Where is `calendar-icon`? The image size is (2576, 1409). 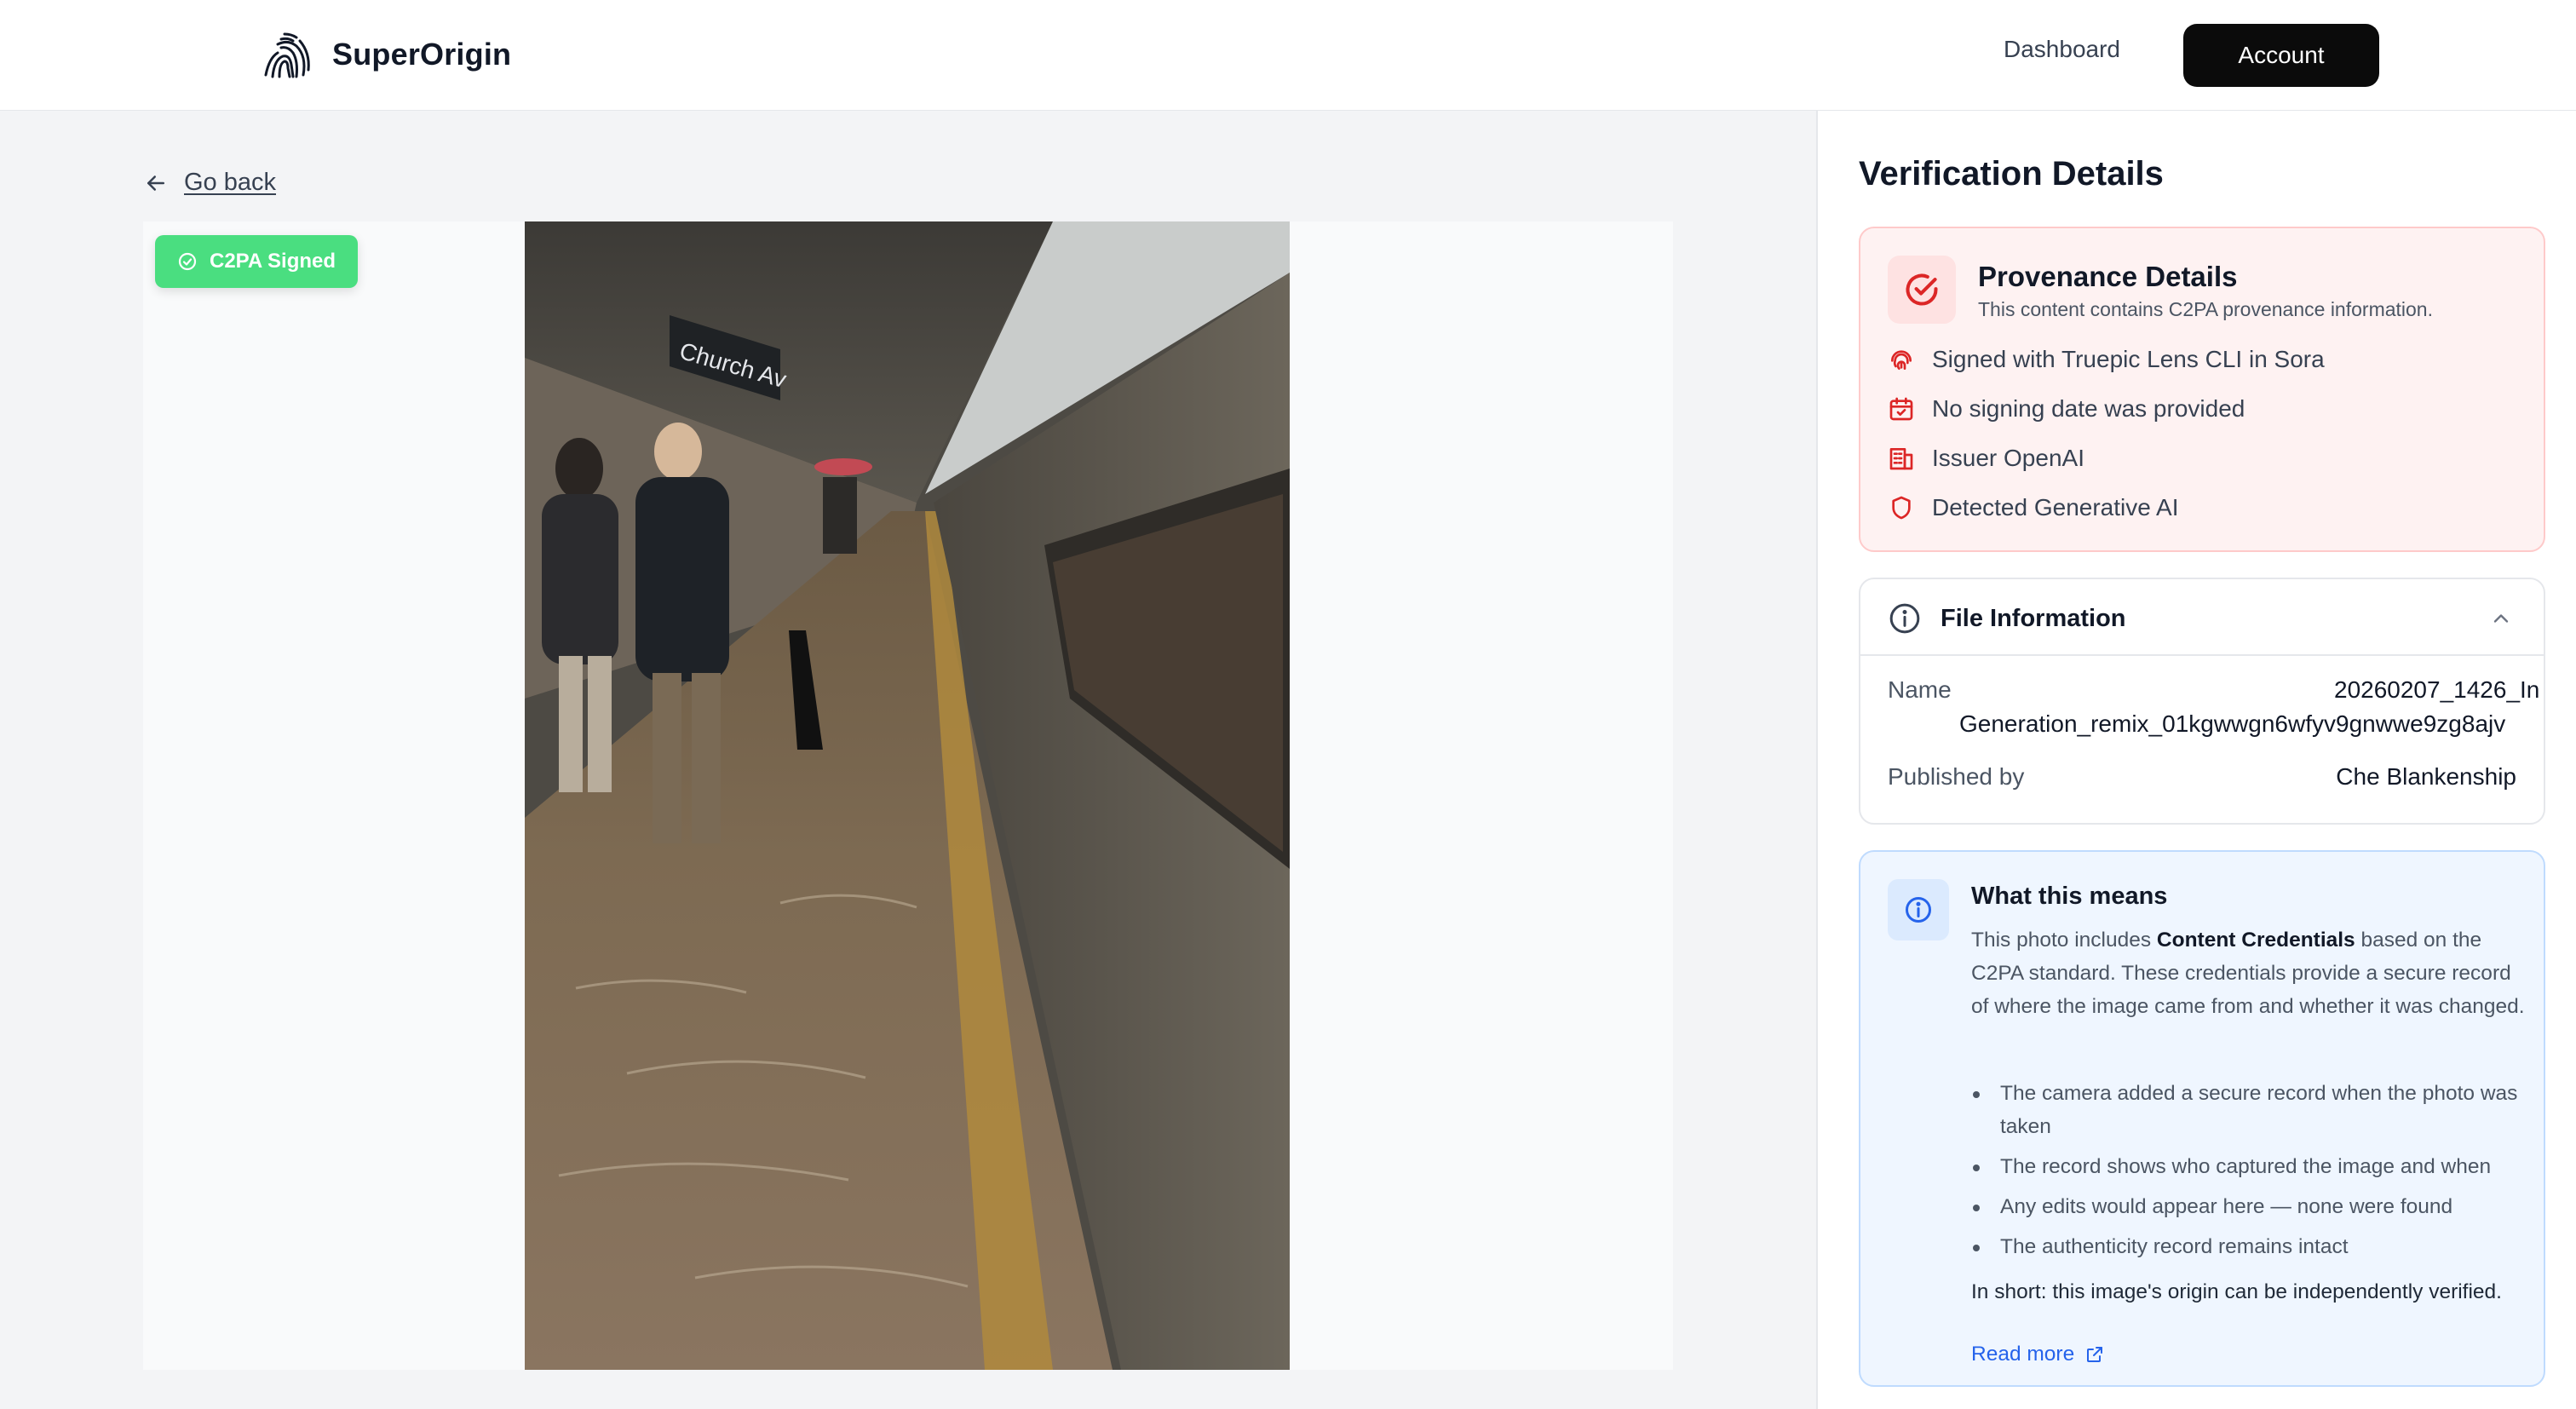 calendar-icon is located at coordinates (1901, 409).